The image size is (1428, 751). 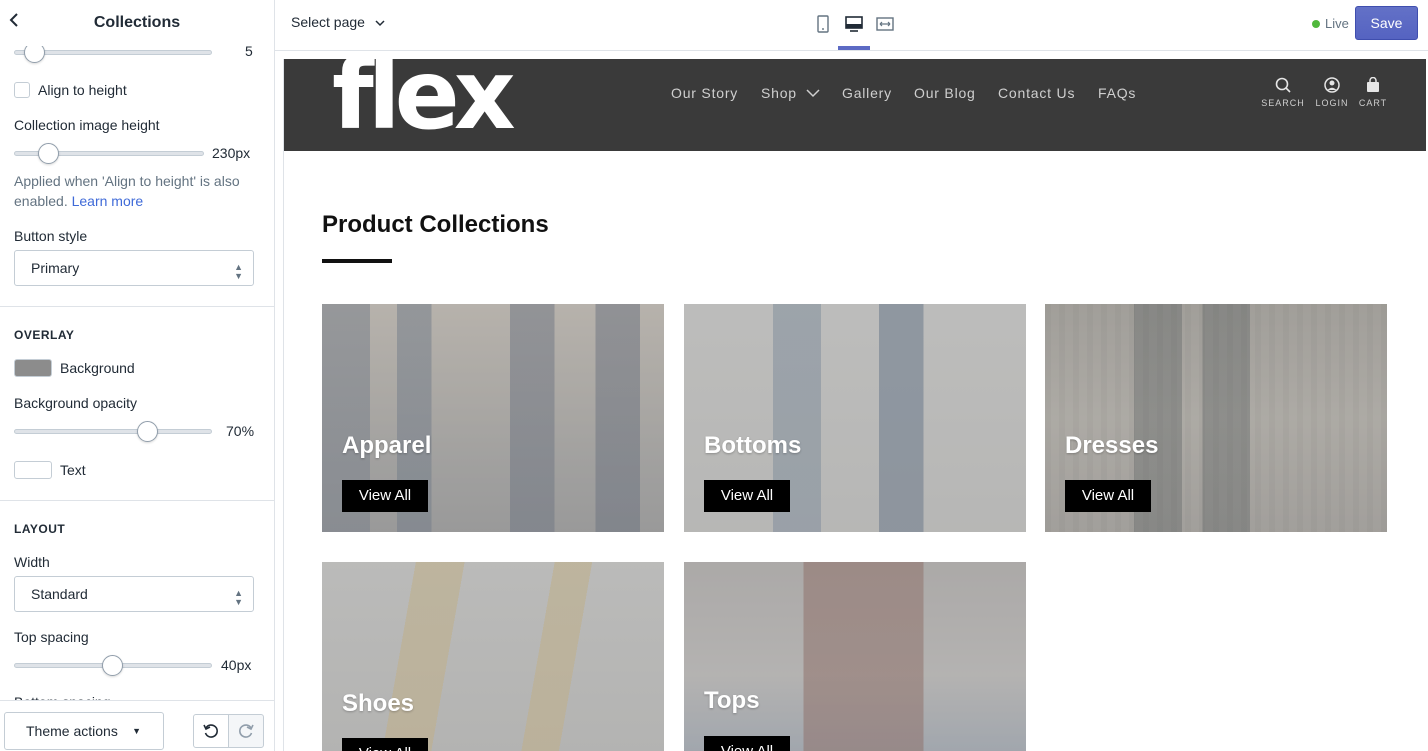 What do you see at coordinates (84, 731) in the screenshot?
I see `theme-actions-button: Theme actions ▼` at bounding box center [84, 731].